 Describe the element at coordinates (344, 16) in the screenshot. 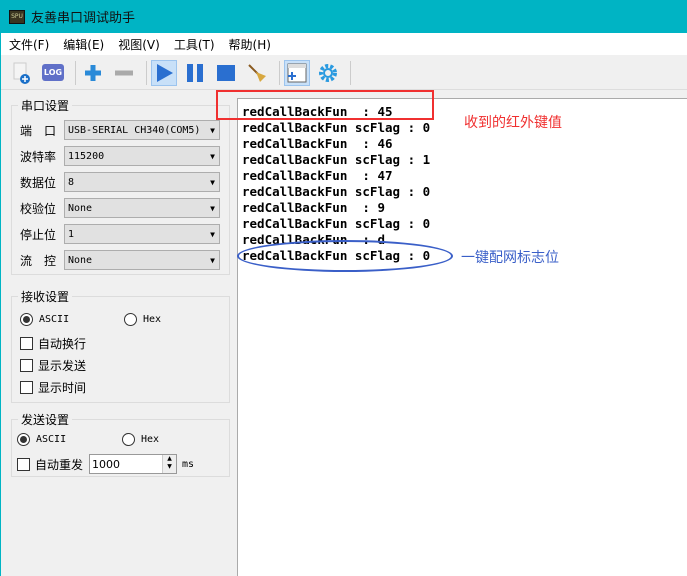

I see `title-bar: SPU 友善串口调试助手` at that location.